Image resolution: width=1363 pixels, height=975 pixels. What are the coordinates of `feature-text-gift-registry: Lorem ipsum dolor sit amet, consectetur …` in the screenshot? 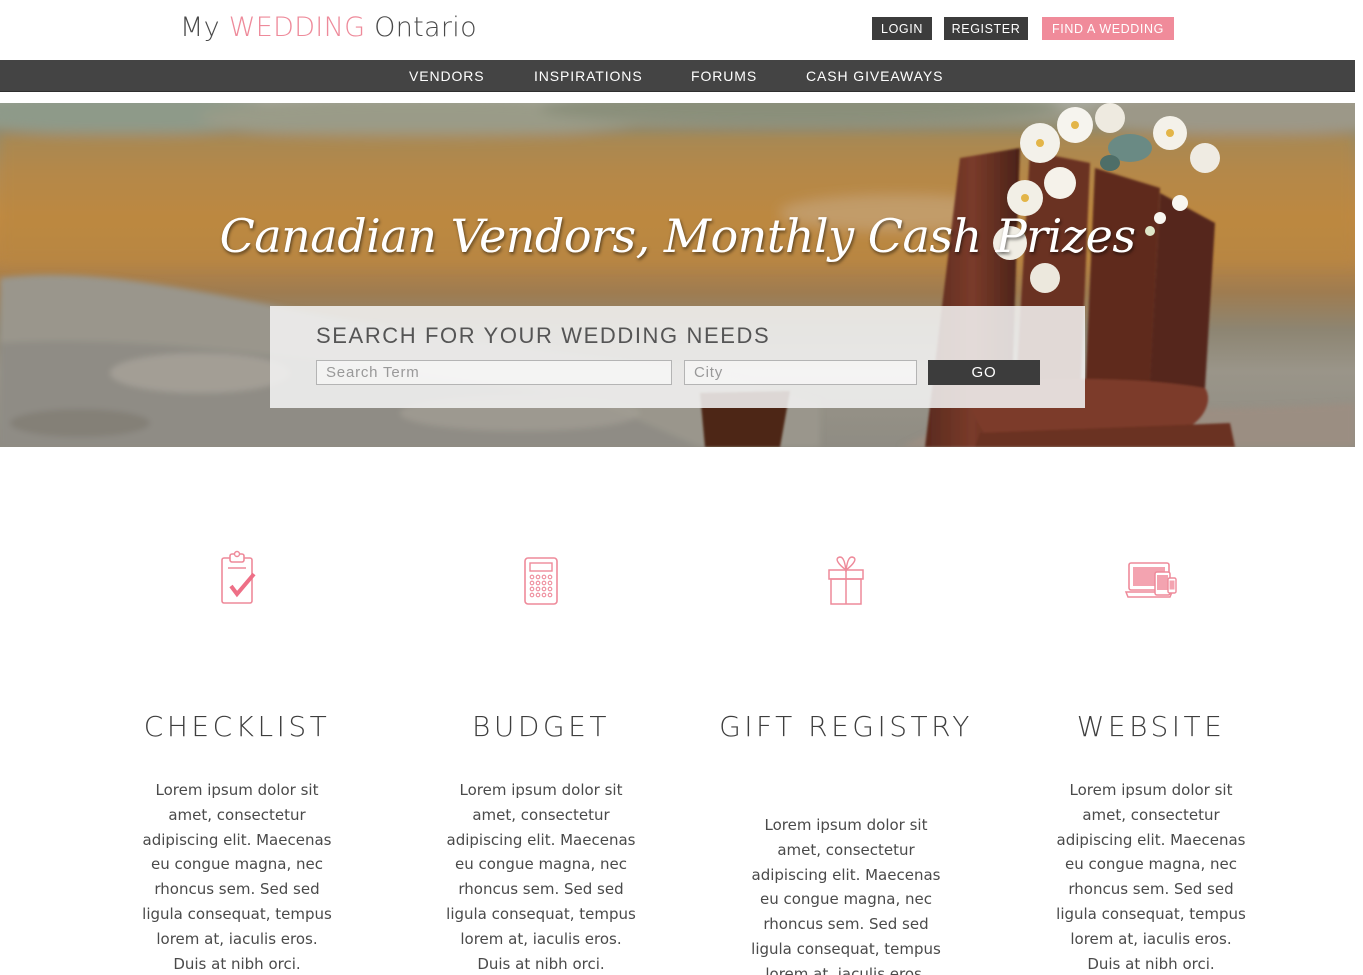 It's located at (846, 895).